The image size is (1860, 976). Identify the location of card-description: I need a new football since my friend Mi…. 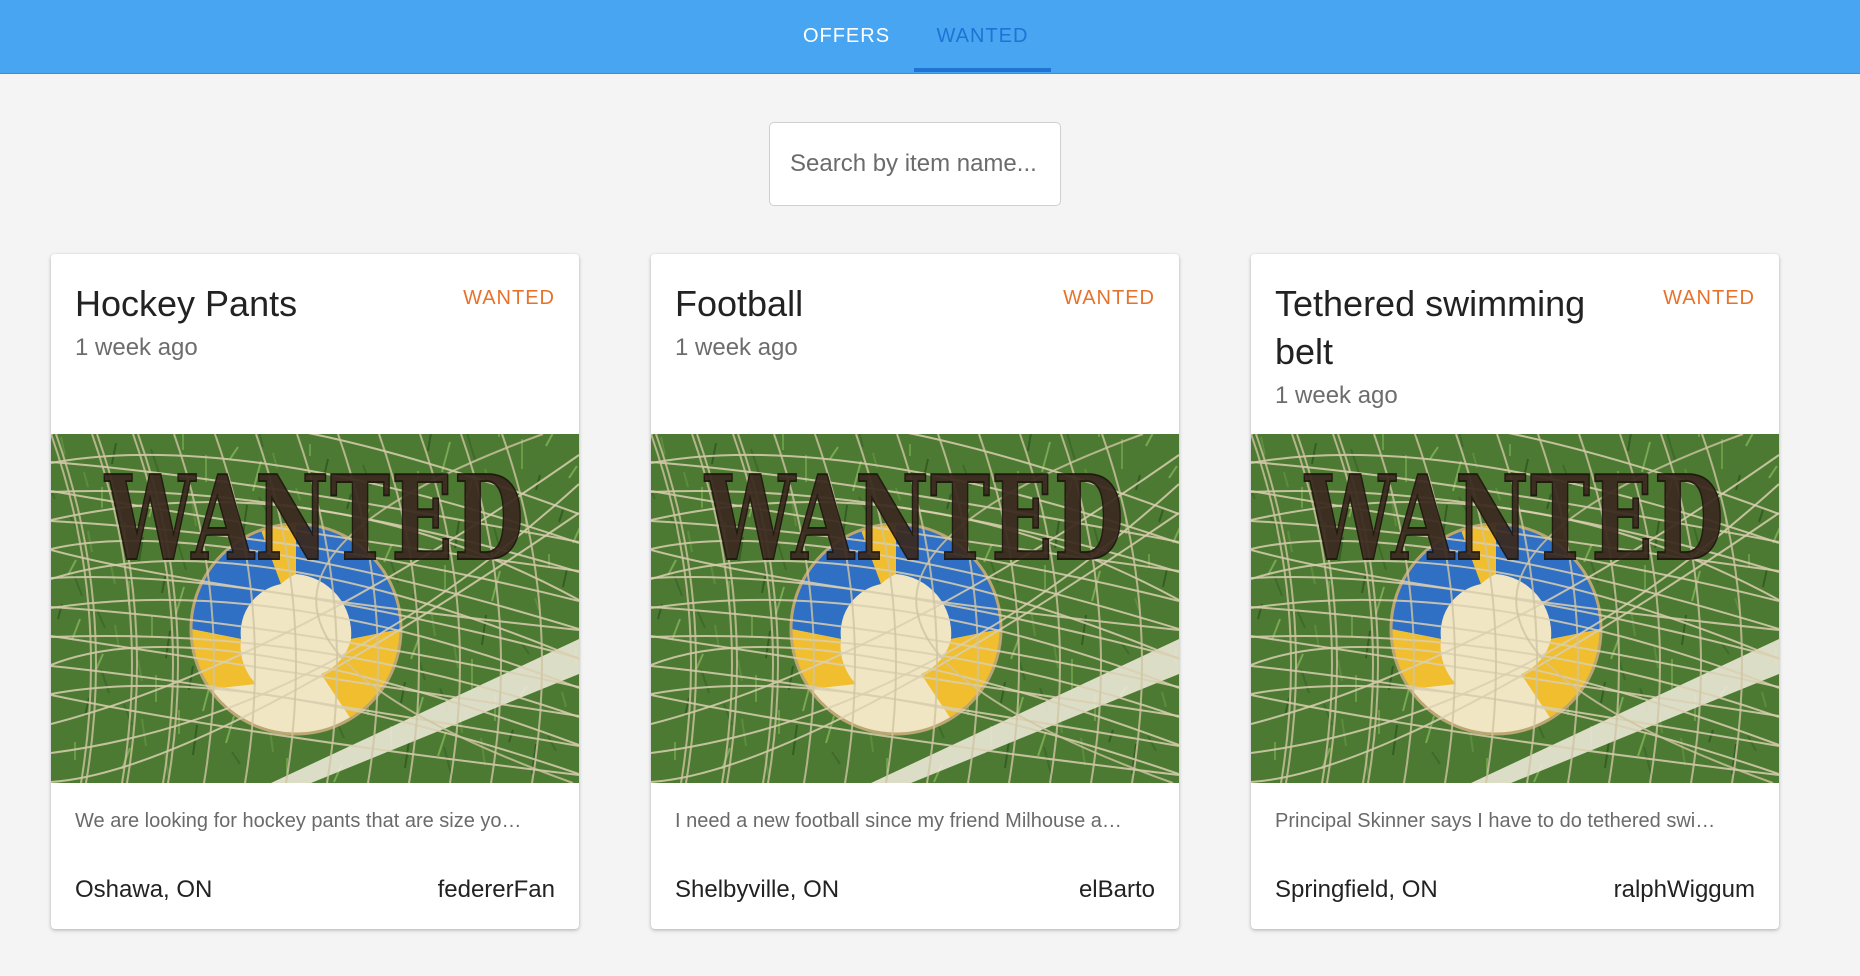
(898, 821).